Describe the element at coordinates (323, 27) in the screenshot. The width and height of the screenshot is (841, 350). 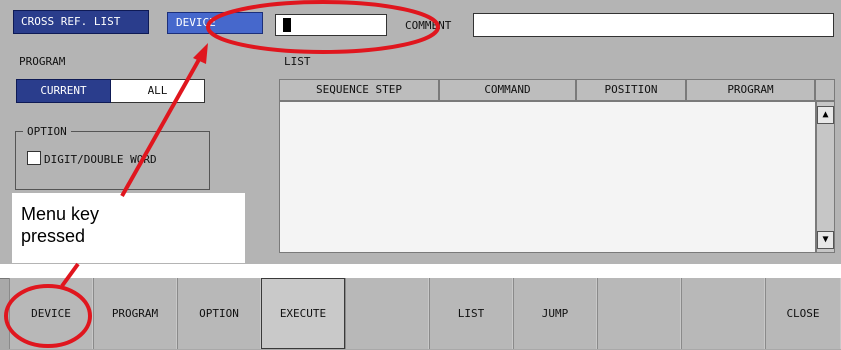
I see `device-highlight-ellipse` at that location.